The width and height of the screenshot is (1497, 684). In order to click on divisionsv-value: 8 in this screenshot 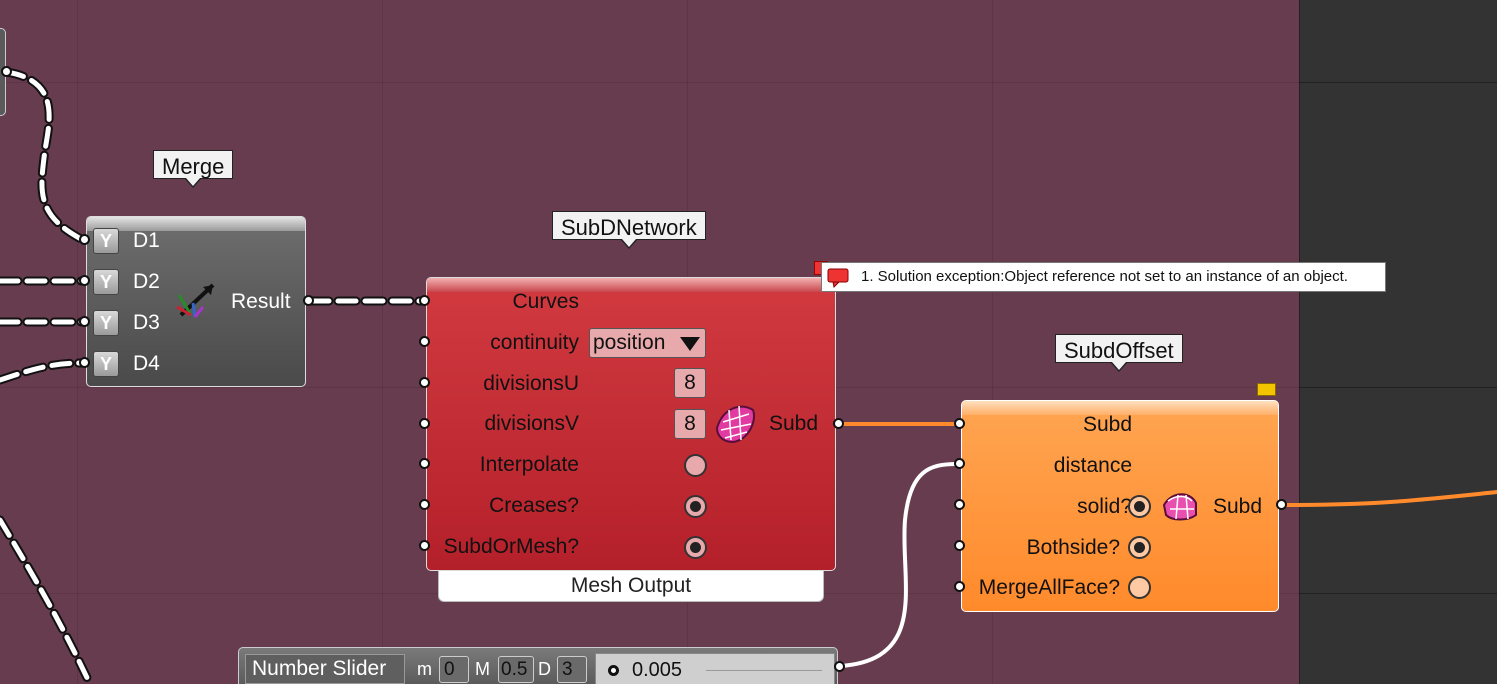, I will do `click(690, 424)`.